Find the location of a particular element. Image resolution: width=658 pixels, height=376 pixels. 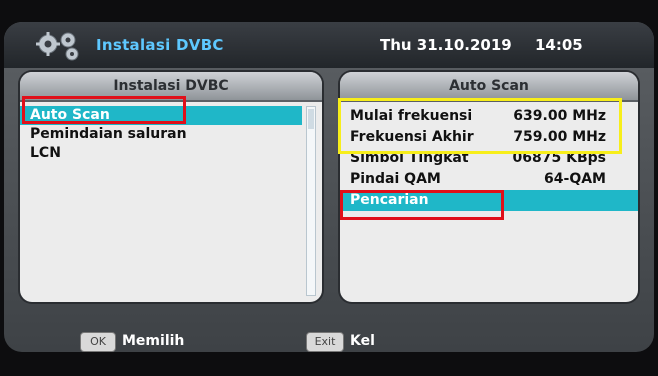

ok-key-icon: OK is located at coordinates (98, 342).